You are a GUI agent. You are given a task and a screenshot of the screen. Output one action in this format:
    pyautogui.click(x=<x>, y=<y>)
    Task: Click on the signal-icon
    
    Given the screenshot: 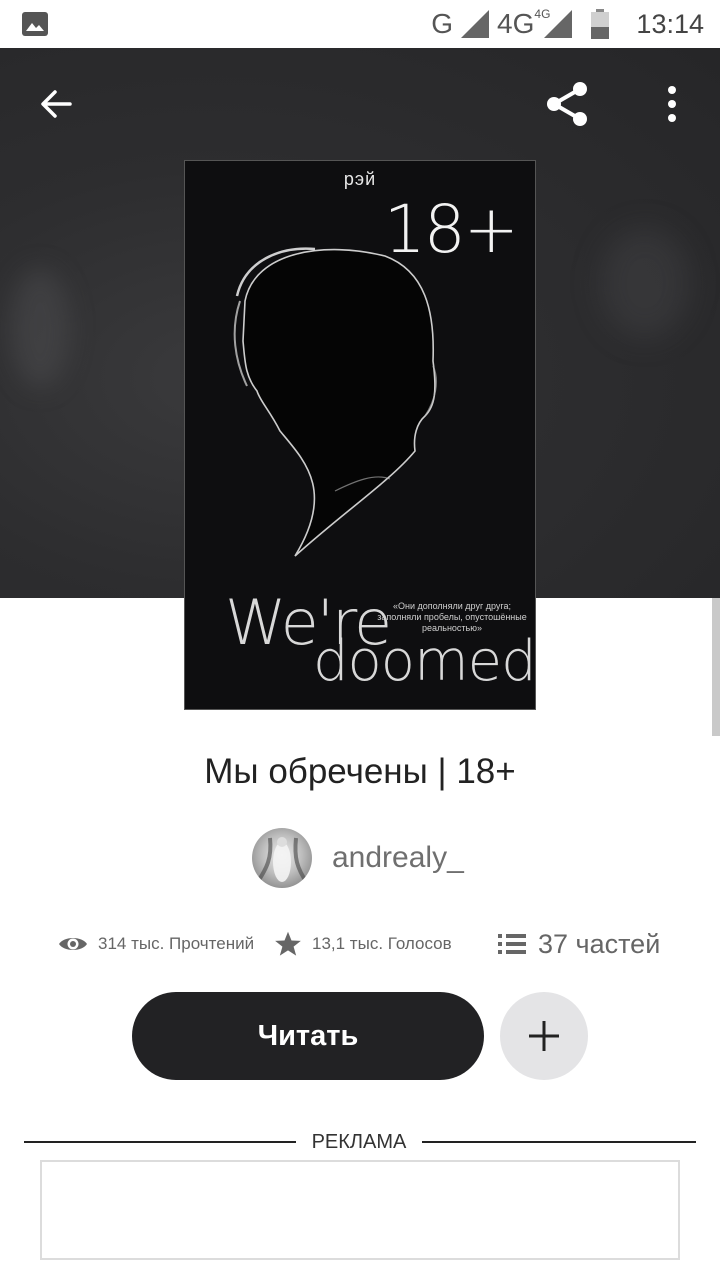 What is the action you would take?
    pyautogui.click(x=475, y=24)
    